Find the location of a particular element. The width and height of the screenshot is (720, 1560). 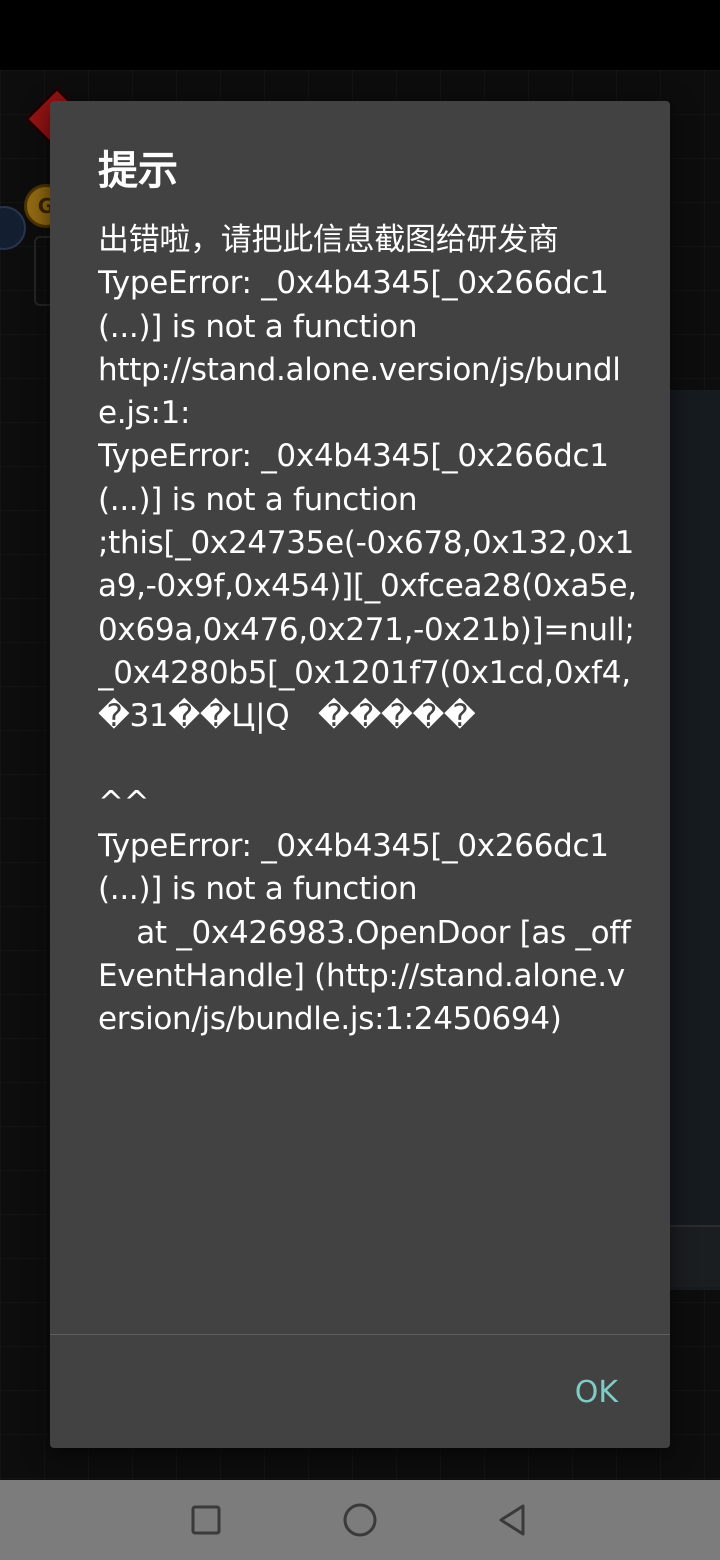

circle-icon is located at coordinates (360, 1520).